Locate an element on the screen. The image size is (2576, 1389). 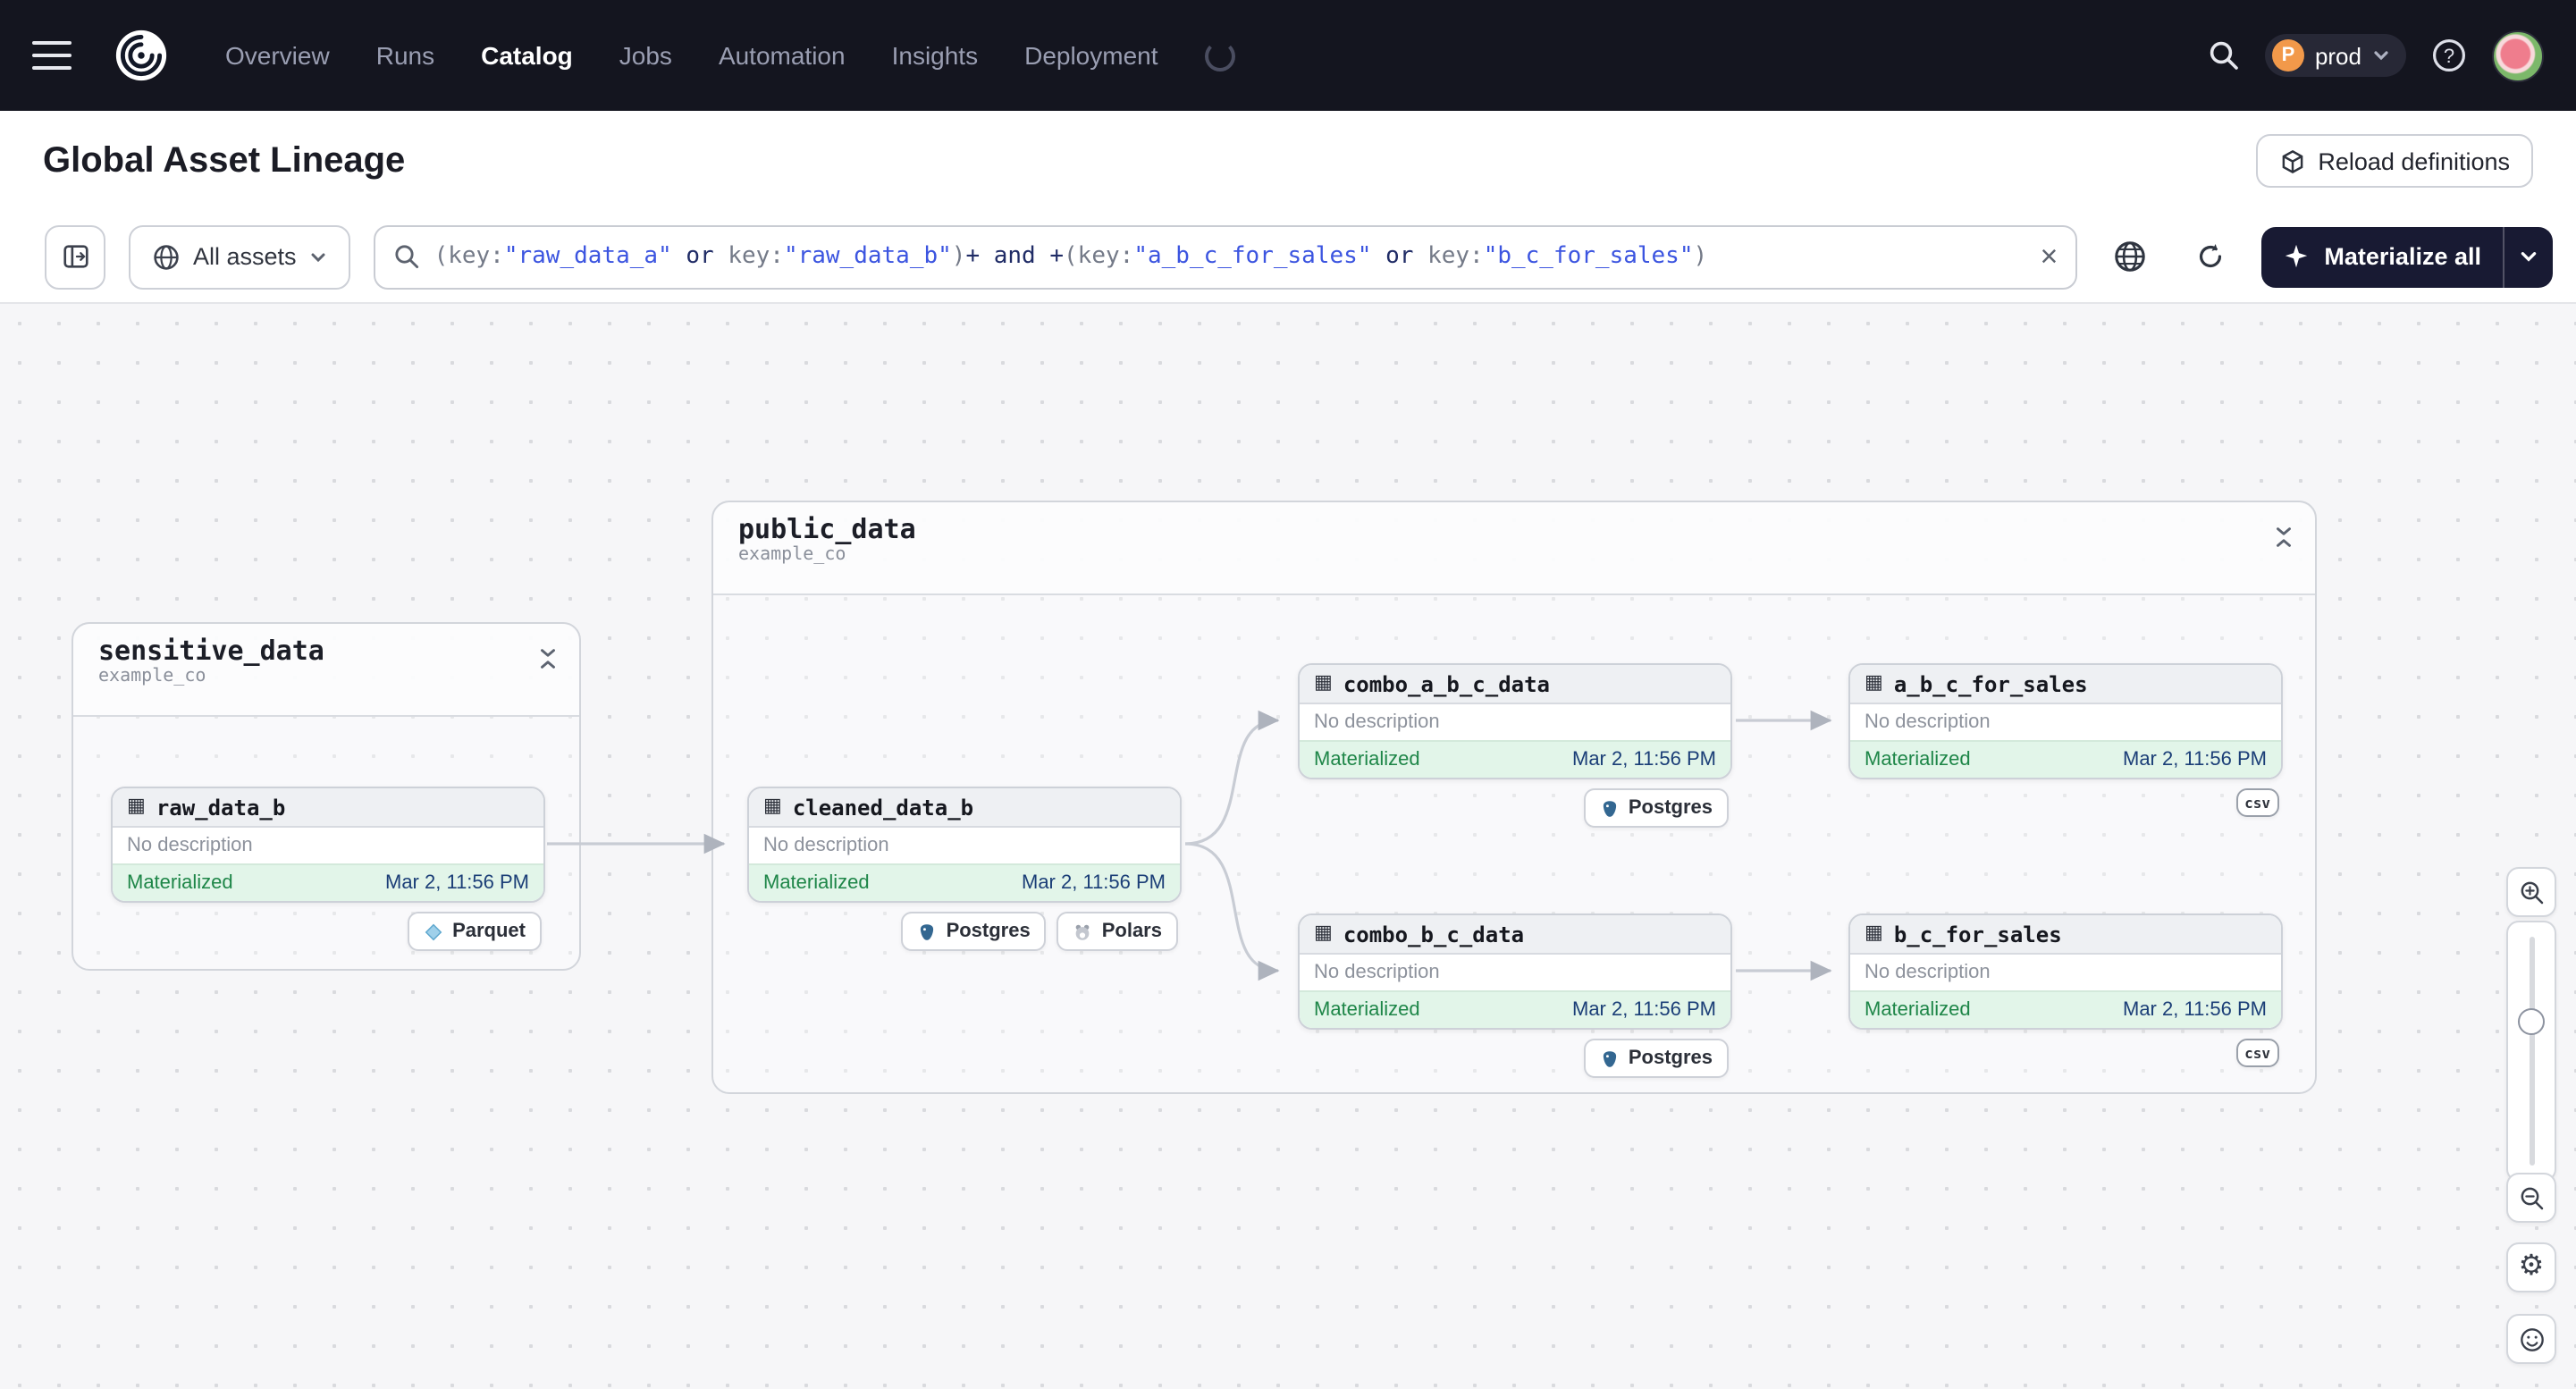
kind-tag-parquet: Parquet is located at coordinates (475, 931).